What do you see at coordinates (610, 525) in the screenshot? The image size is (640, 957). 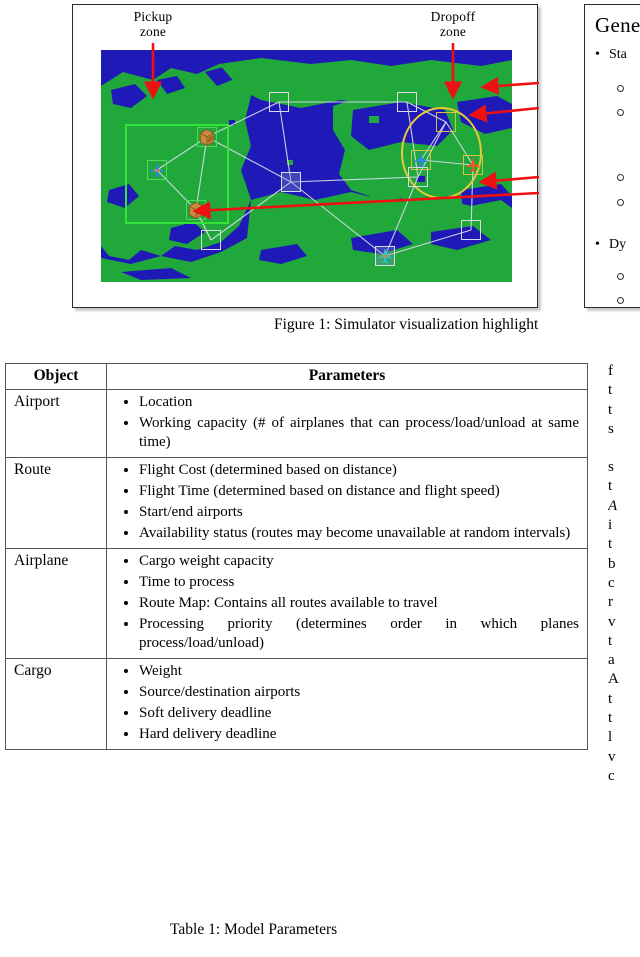 I see `right-col-line: i` at bounding box center [610, 525].